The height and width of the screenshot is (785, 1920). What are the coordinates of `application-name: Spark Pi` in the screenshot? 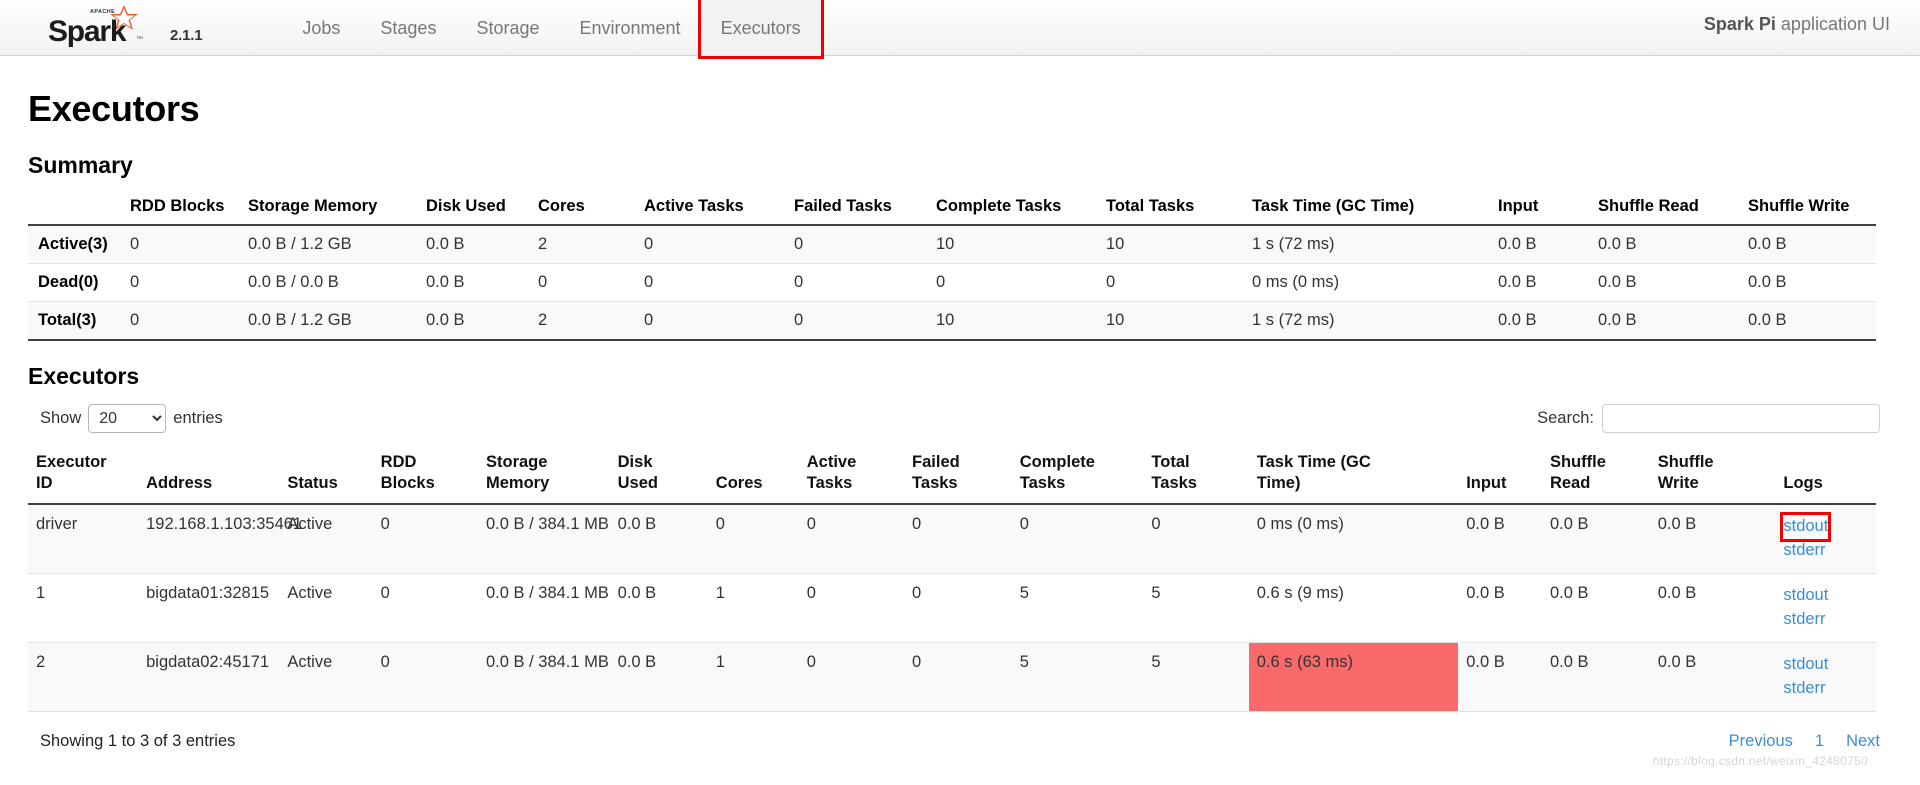 It's located at (1739, 24).